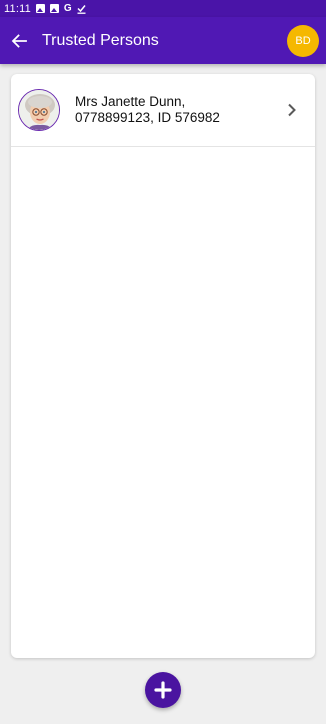 The width and height of the screenshot is (326, 724). Describe the element at coordinates (67, 8) in the screenshot. I see `google-icon: G` at that location.